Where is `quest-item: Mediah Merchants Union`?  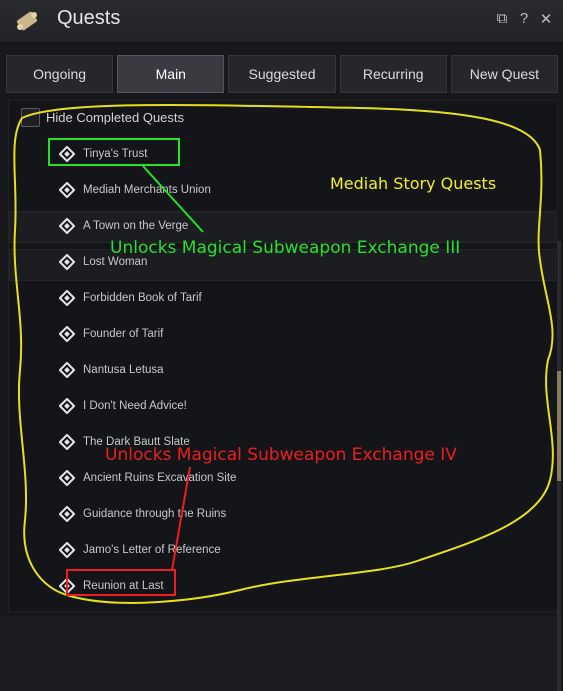
quest-item: Mediah Merchants Union is located at coordinates (135, 190).